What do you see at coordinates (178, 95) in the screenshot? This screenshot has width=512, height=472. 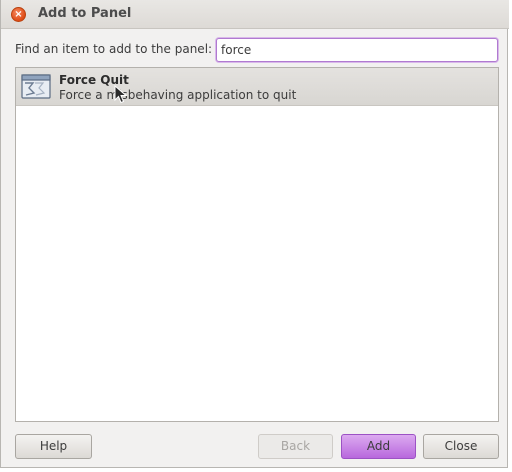 I see `item-description: Force a misbehaving application to quit` at bounding box center [178, 95].